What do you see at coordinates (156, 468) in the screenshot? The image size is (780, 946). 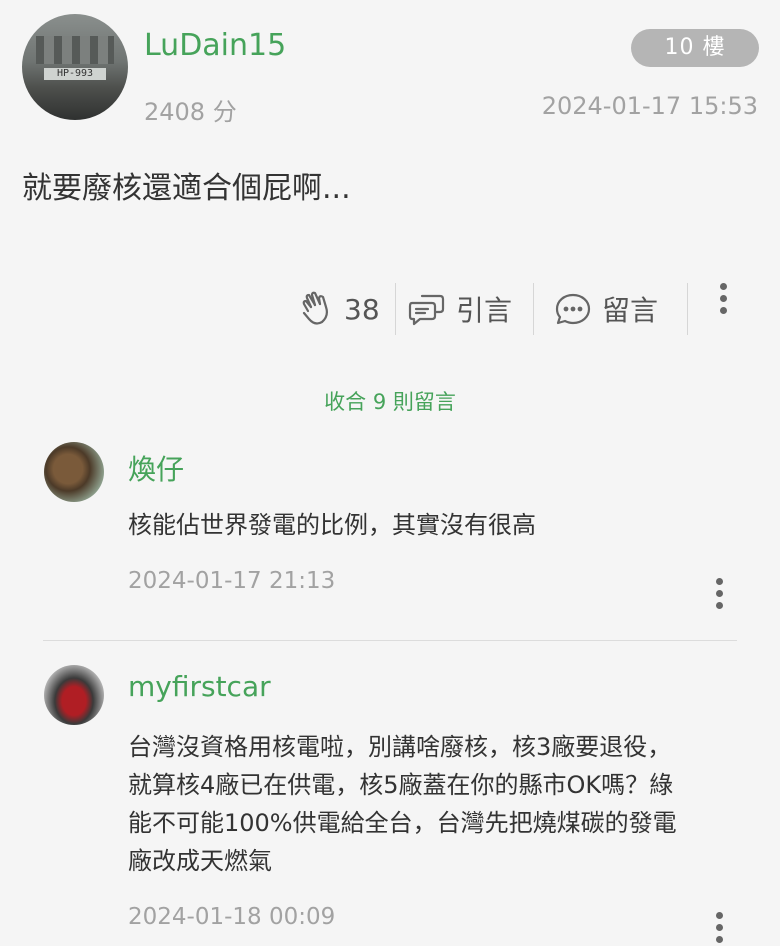 I see `comment-username: 煥仔` at bounding box center [156, 468].